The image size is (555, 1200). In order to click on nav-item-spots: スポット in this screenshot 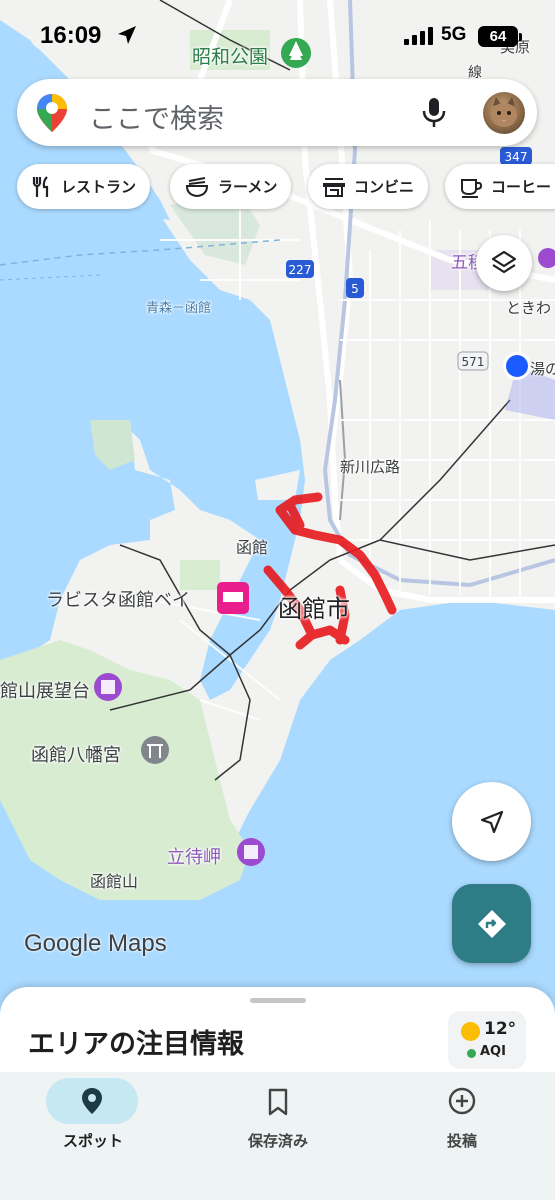, I will do `click(93, 1136)`.